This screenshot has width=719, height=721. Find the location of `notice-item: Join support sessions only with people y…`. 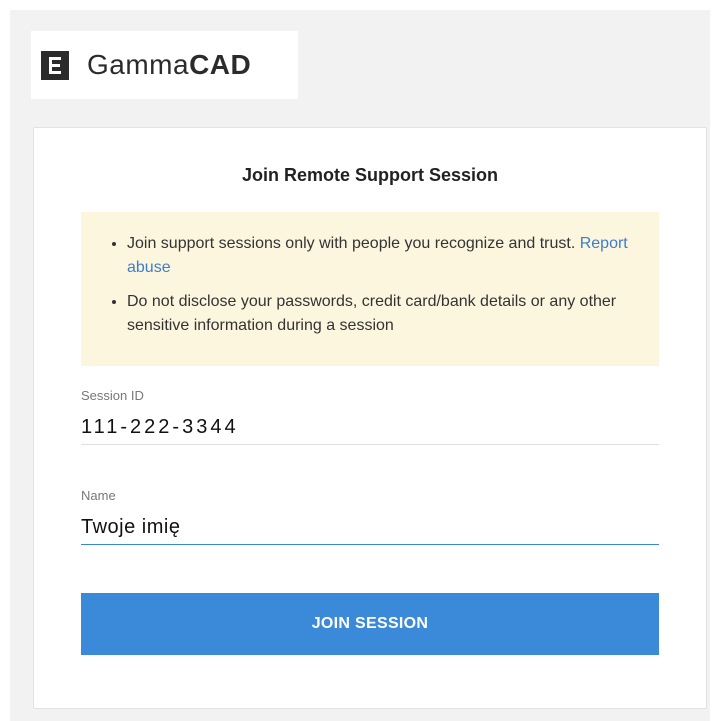

notice-item: Join support sessions only with people y… is located at coordinates (383, 256).